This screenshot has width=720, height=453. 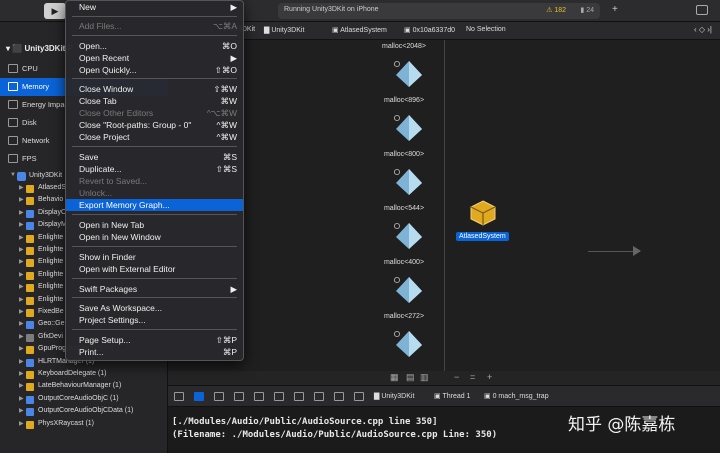 I want to click on menu-item-close-root-paths-group-0: Close "Root-paths: Group - 0" ^⌘W, so click(x=154, y=125).